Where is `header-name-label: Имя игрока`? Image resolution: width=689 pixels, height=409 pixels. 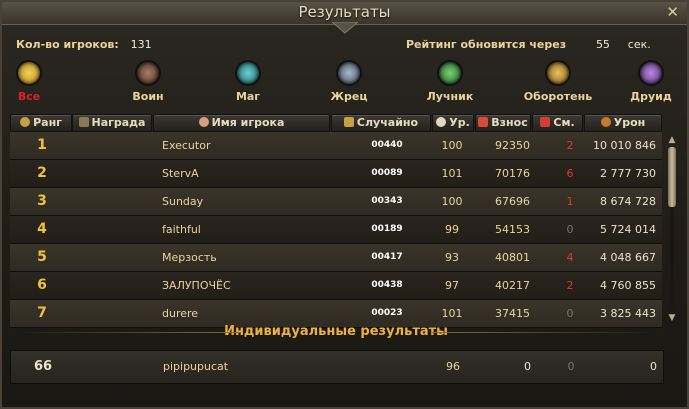 header-name-label: Имя игрока is located at coordinates (248, 122).